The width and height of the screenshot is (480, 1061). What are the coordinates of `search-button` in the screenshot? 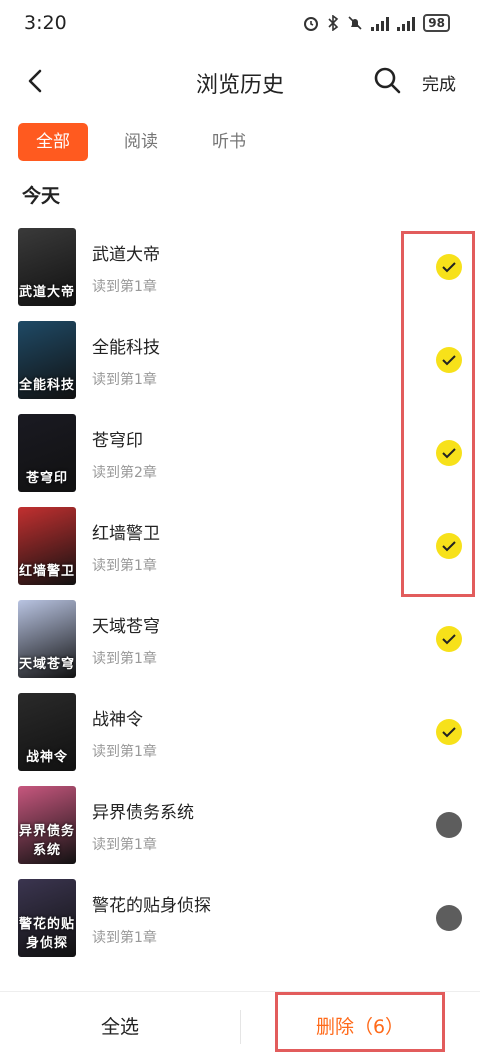 It's located at (387, 80).